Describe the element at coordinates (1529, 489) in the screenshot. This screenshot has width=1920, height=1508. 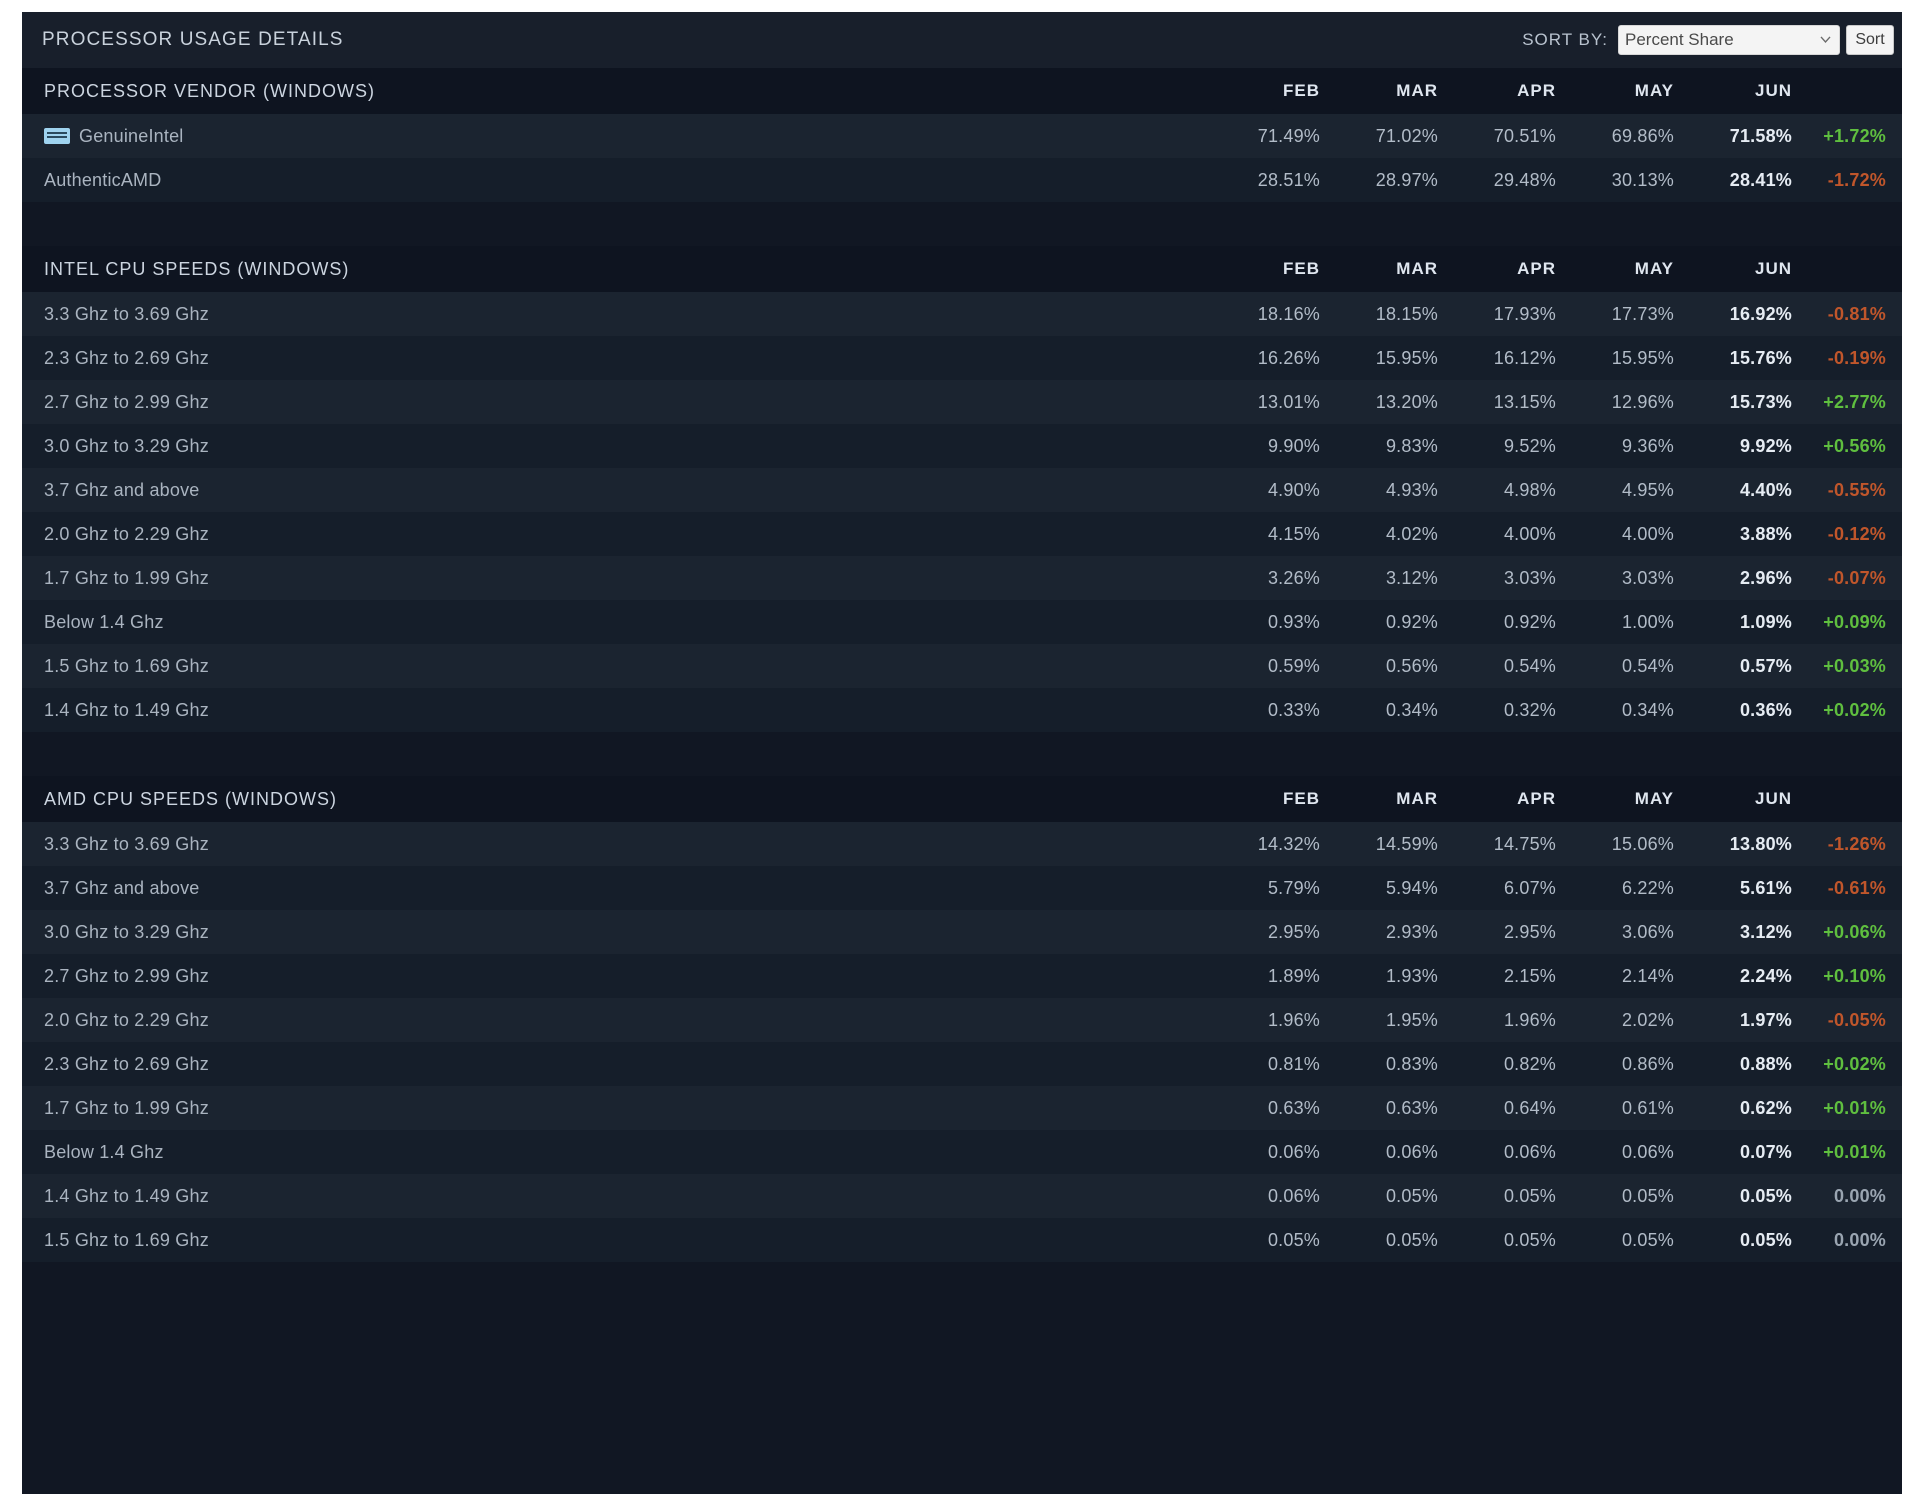
I see `cell-apr: 4.98%` at that location.